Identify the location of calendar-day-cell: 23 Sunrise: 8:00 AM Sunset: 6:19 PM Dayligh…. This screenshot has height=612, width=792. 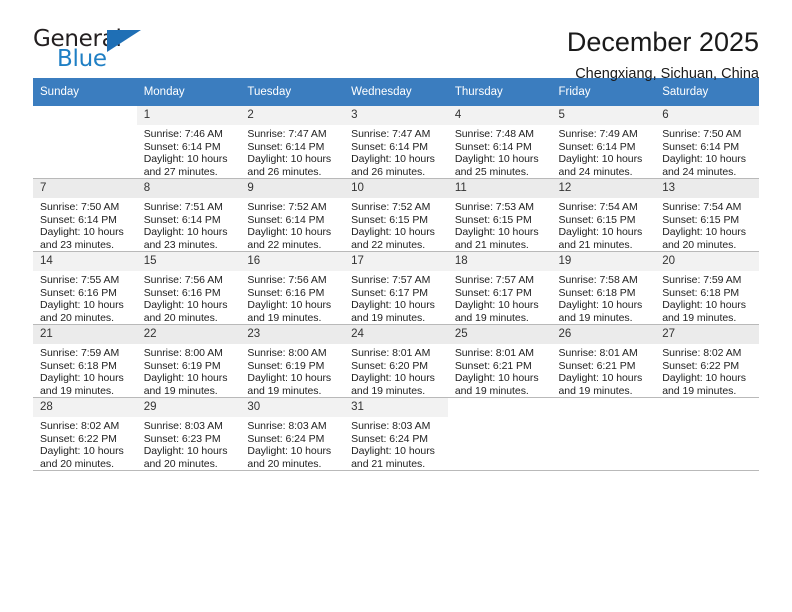
(292, 361).